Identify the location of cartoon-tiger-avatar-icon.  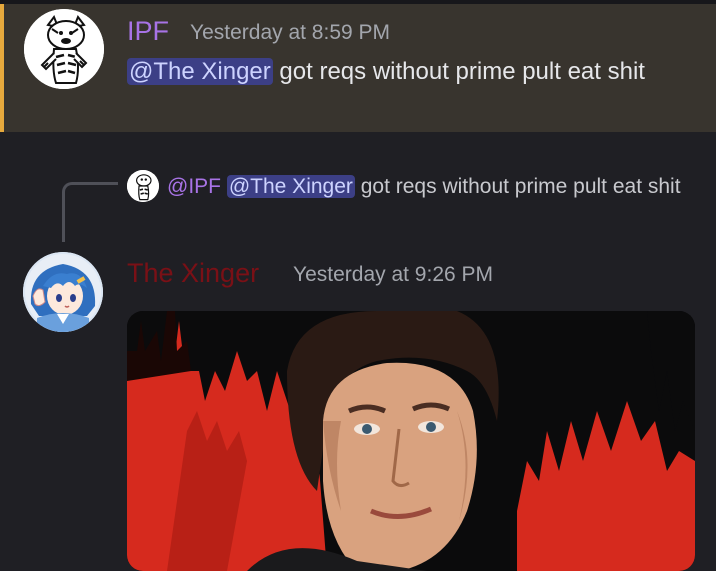
(64, 49).